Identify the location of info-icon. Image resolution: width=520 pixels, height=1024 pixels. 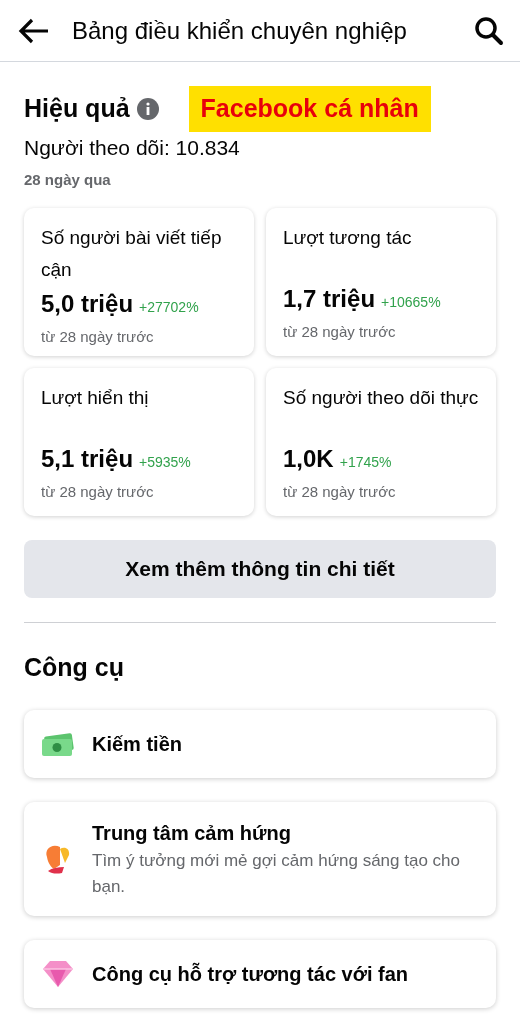
(147, 108).